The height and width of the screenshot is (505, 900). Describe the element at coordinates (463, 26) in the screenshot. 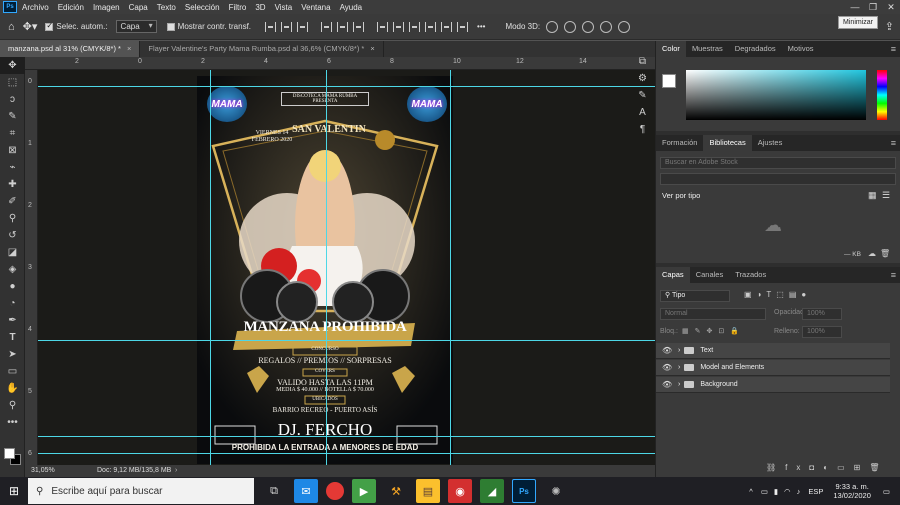

I see `distribute-right-icon` at that location.